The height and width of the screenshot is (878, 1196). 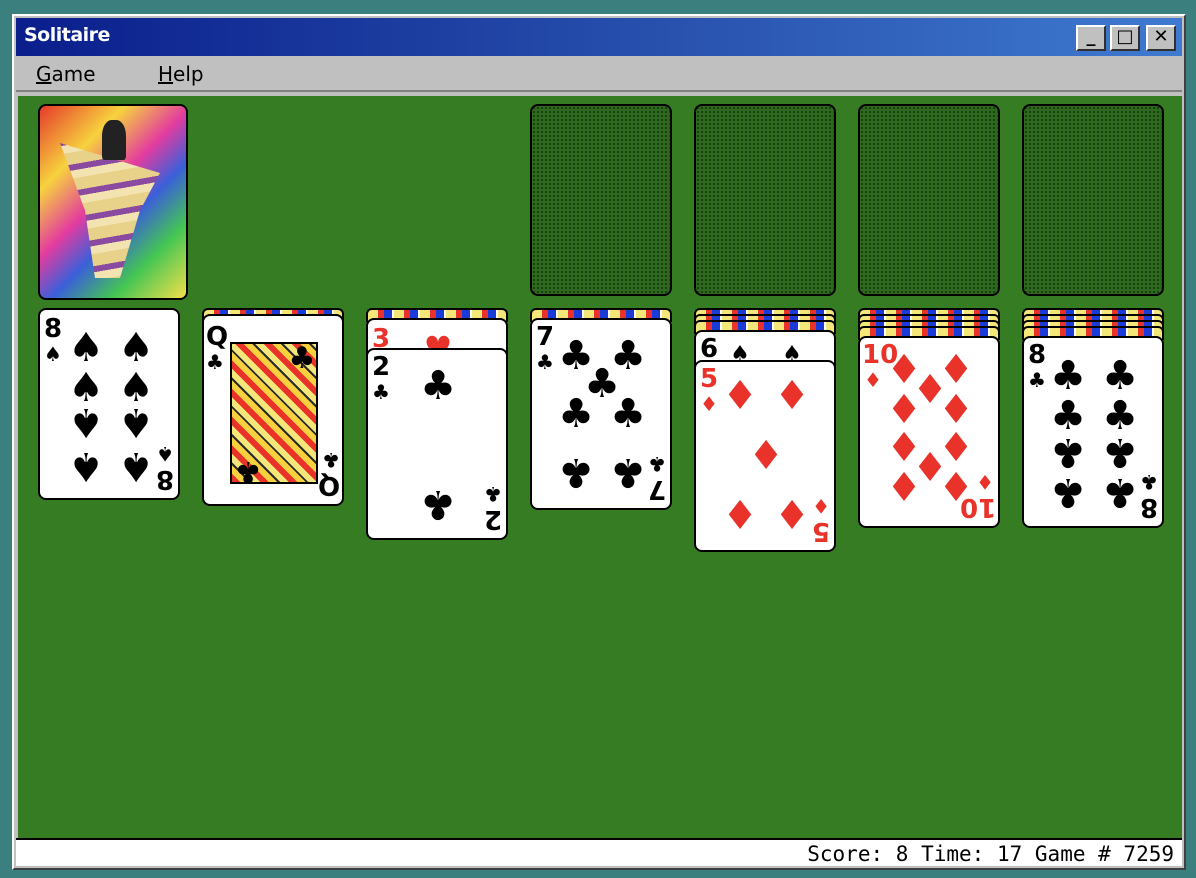 I want to click on maximize-button: □, so click(x=1125, y=38).